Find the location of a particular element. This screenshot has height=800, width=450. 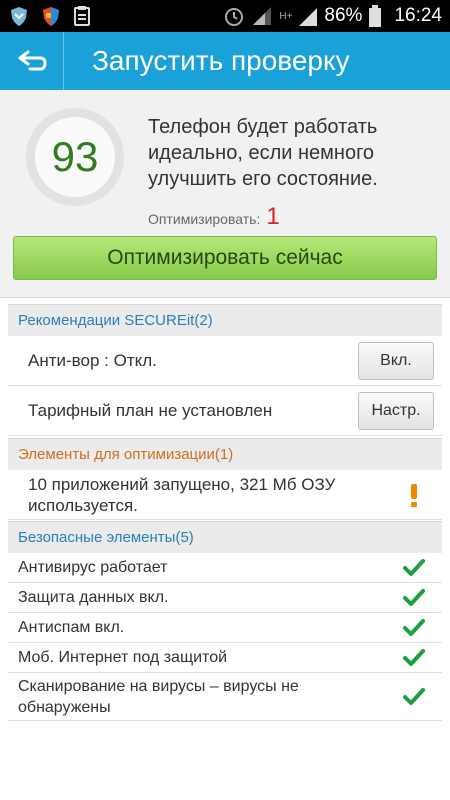

signal-icon is located at coordinates (262, 16).